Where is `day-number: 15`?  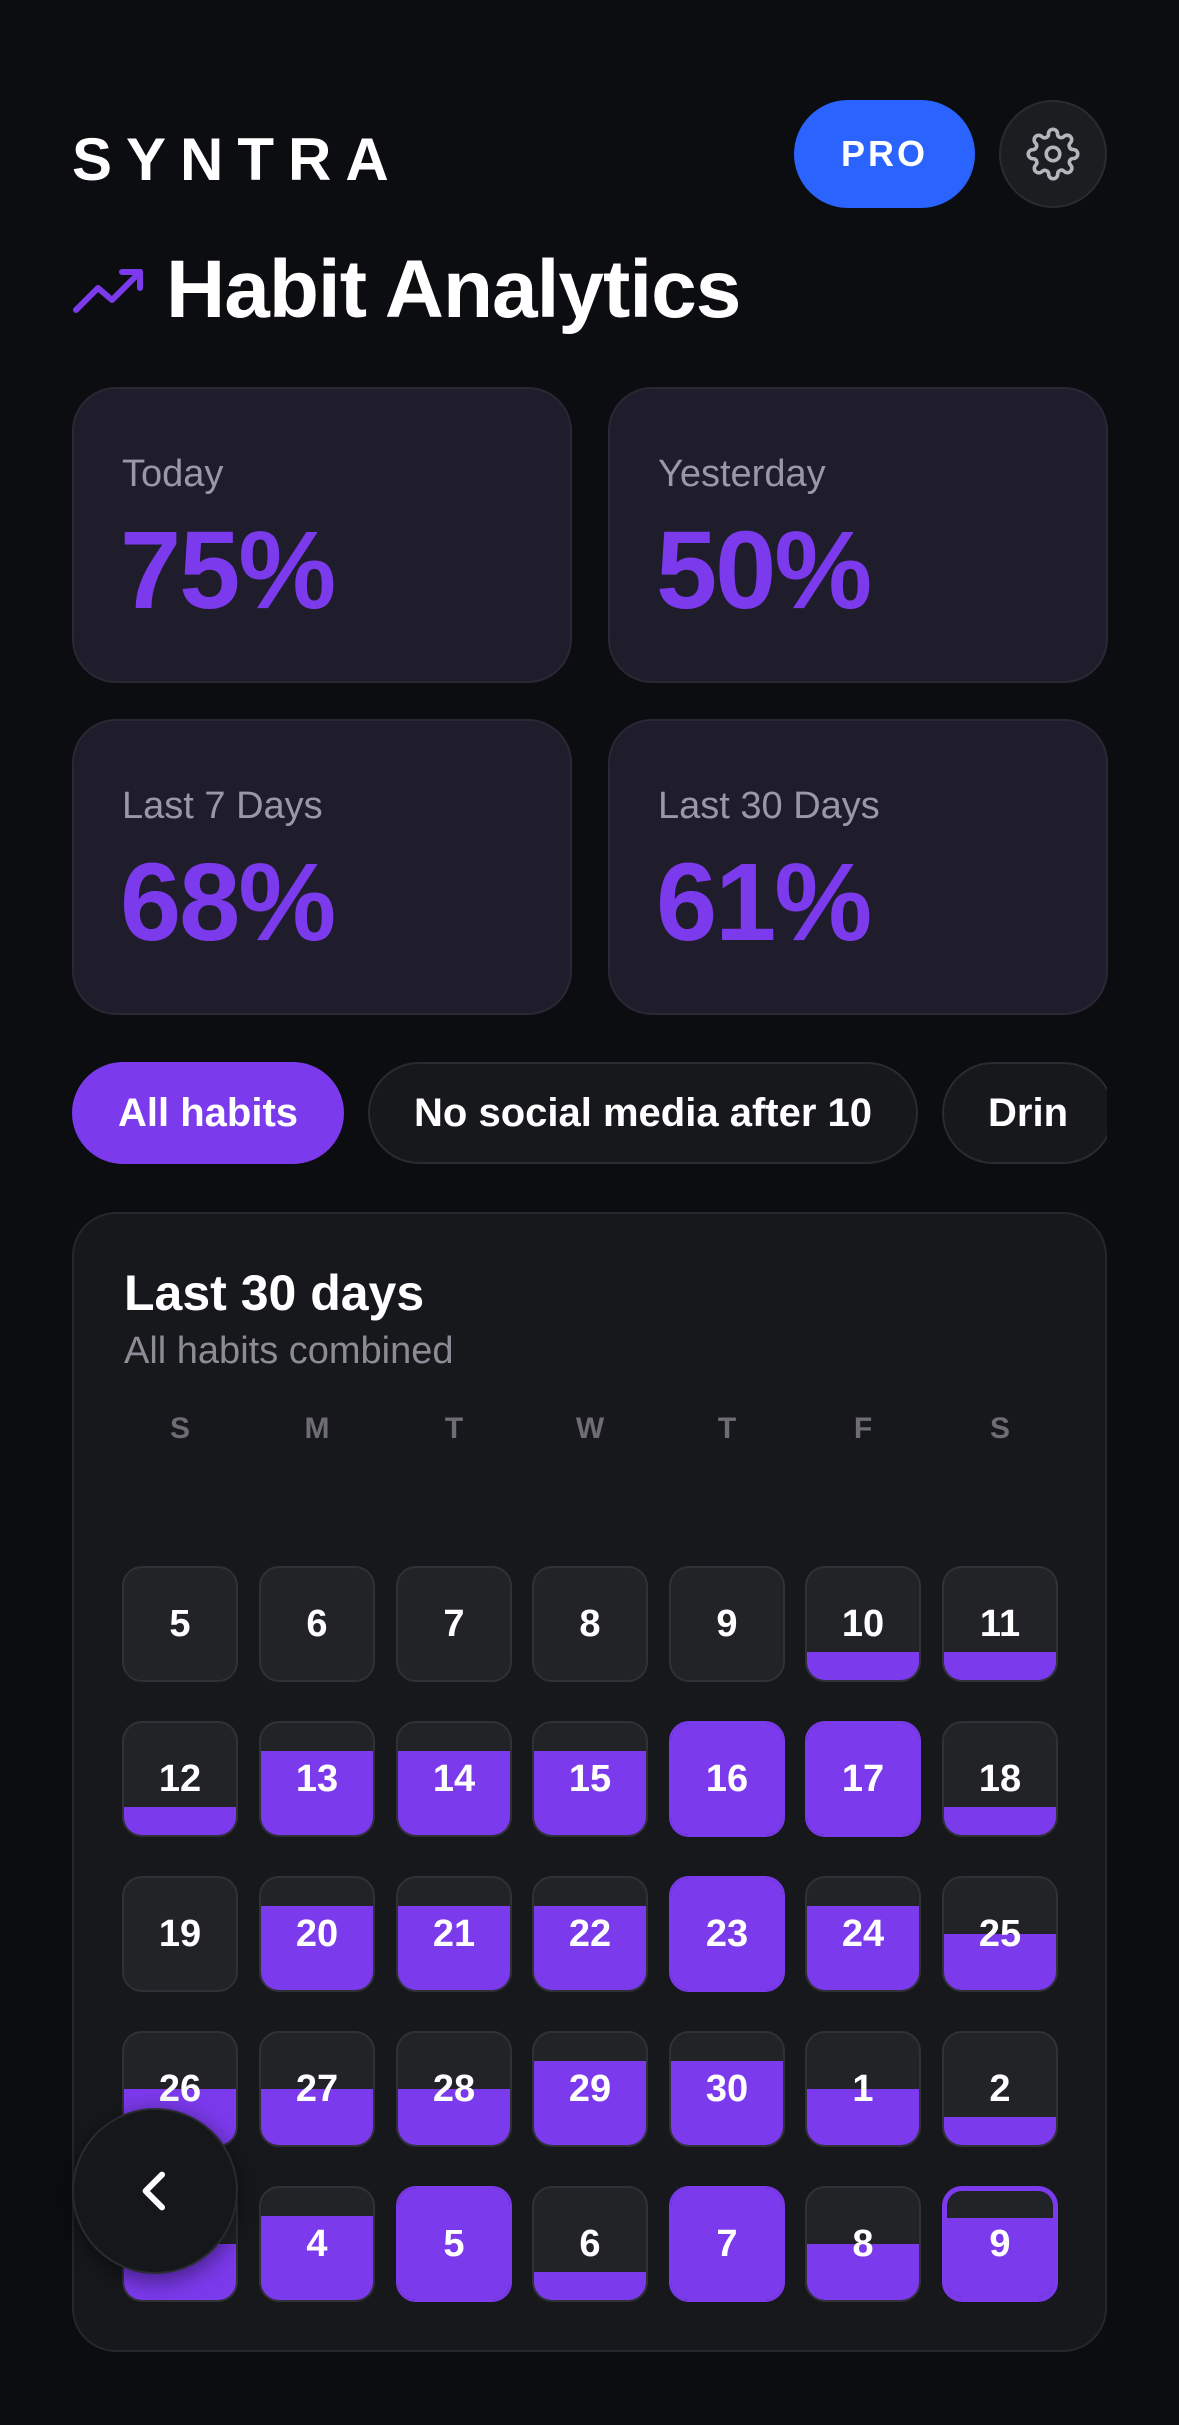
day-number: 15 is located at coordinates (590, 1778).